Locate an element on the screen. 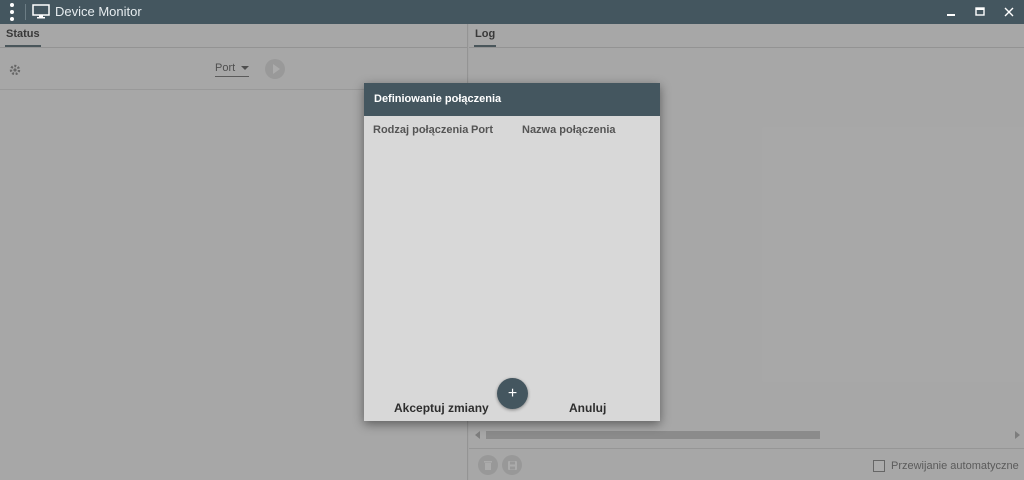  maximize-button is located at coordinates (980, 12).